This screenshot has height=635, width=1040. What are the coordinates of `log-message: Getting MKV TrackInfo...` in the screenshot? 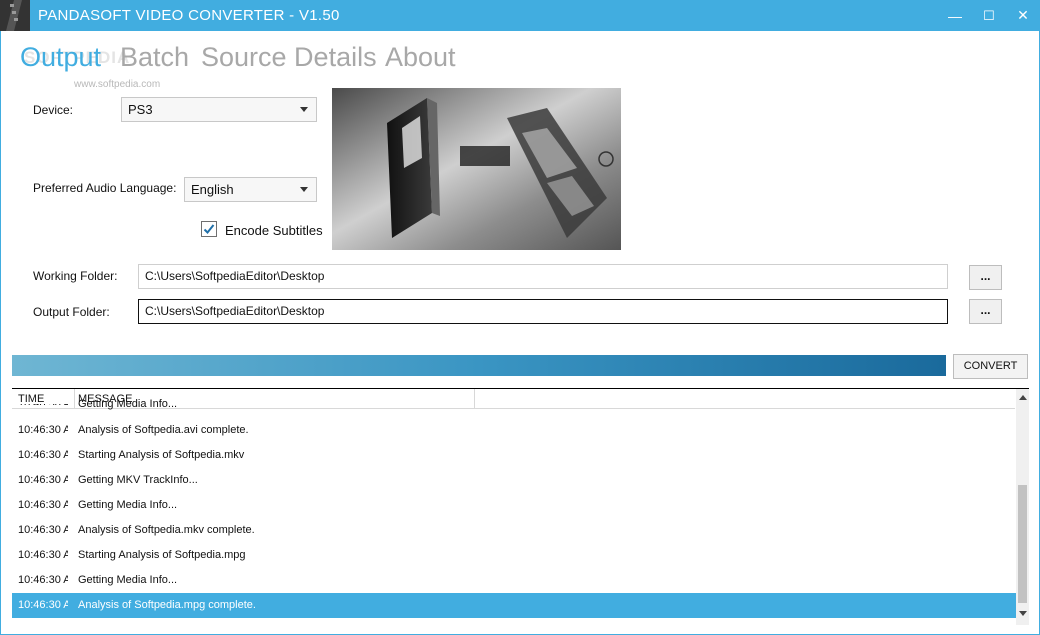 It's located at (138, 480).